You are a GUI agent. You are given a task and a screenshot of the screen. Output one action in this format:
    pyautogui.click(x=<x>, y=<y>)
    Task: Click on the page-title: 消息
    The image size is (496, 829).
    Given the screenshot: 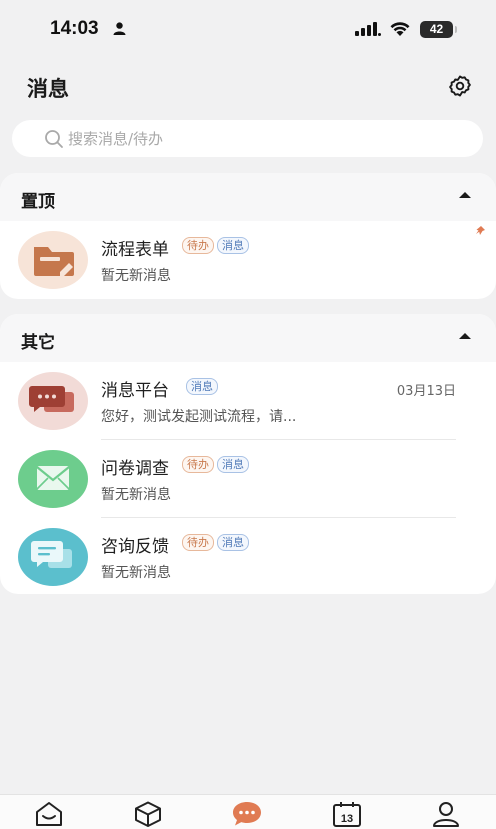 What is the action you would take?
    pyautogui.click(x=48, y=89)
    